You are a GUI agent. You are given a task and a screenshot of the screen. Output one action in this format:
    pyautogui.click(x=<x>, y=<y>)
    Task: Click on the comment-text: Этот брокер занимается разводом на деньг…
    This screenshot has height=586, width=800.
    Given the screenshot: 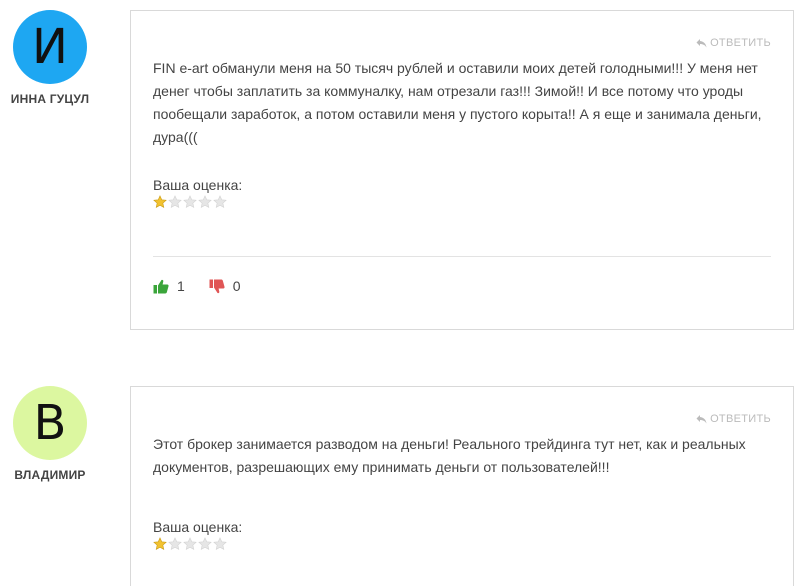 What is the action you would take?
    pyautogui.click(x=449, y=455)
    